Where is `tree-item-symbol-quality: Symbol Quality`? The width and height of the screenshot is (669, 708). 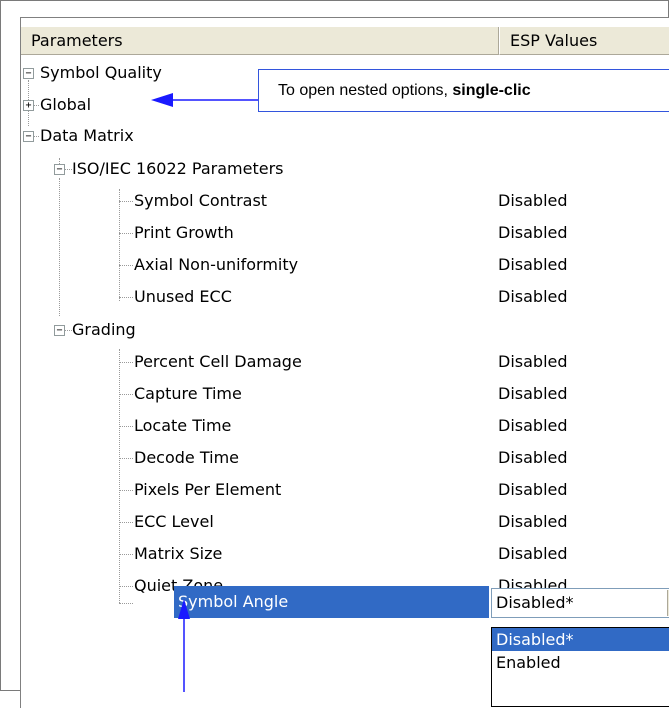
tree-item-symbol-quality: Symbol Quality is located at coordinates (101, 73).